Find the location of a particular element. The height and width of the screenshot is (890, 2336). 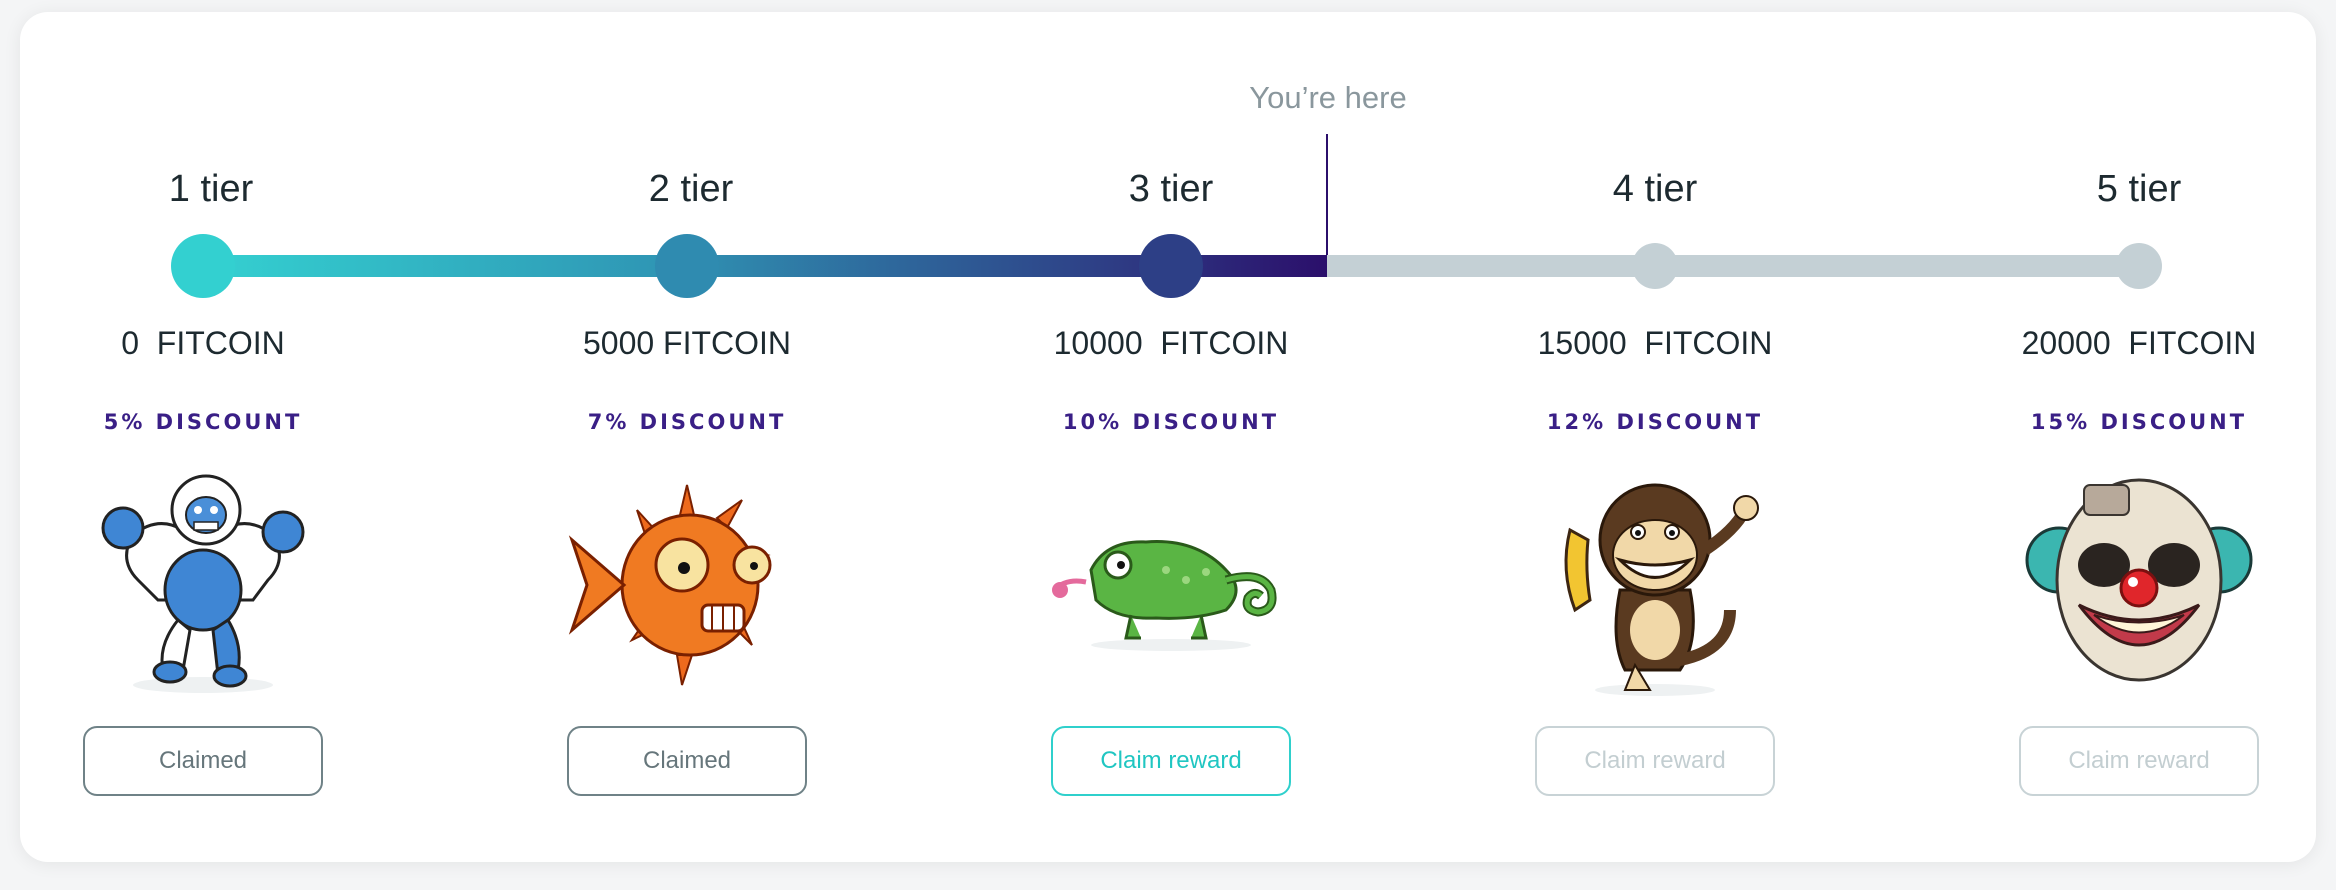

tier-4-title: 4 tier is located at coordinates (1655, 189).